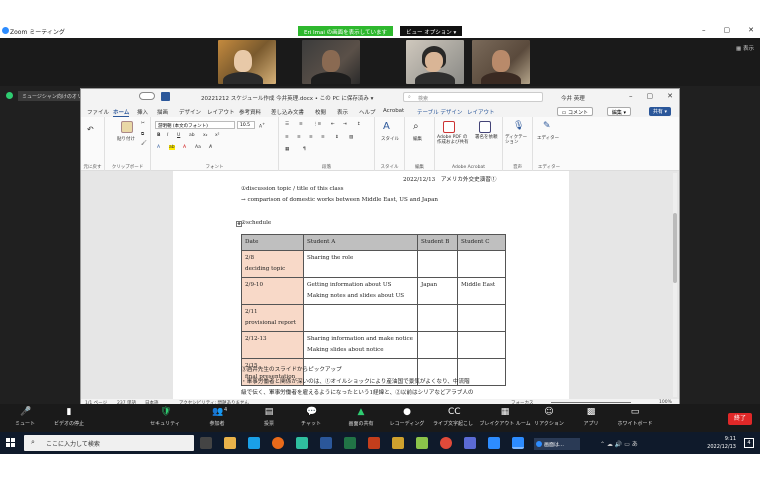 The height and width of the screenshot is (480, 760). What do you see at coordinates (167, 135) in the screenshot?
I see `italic-icon: I` at bounding box center [167, 135].